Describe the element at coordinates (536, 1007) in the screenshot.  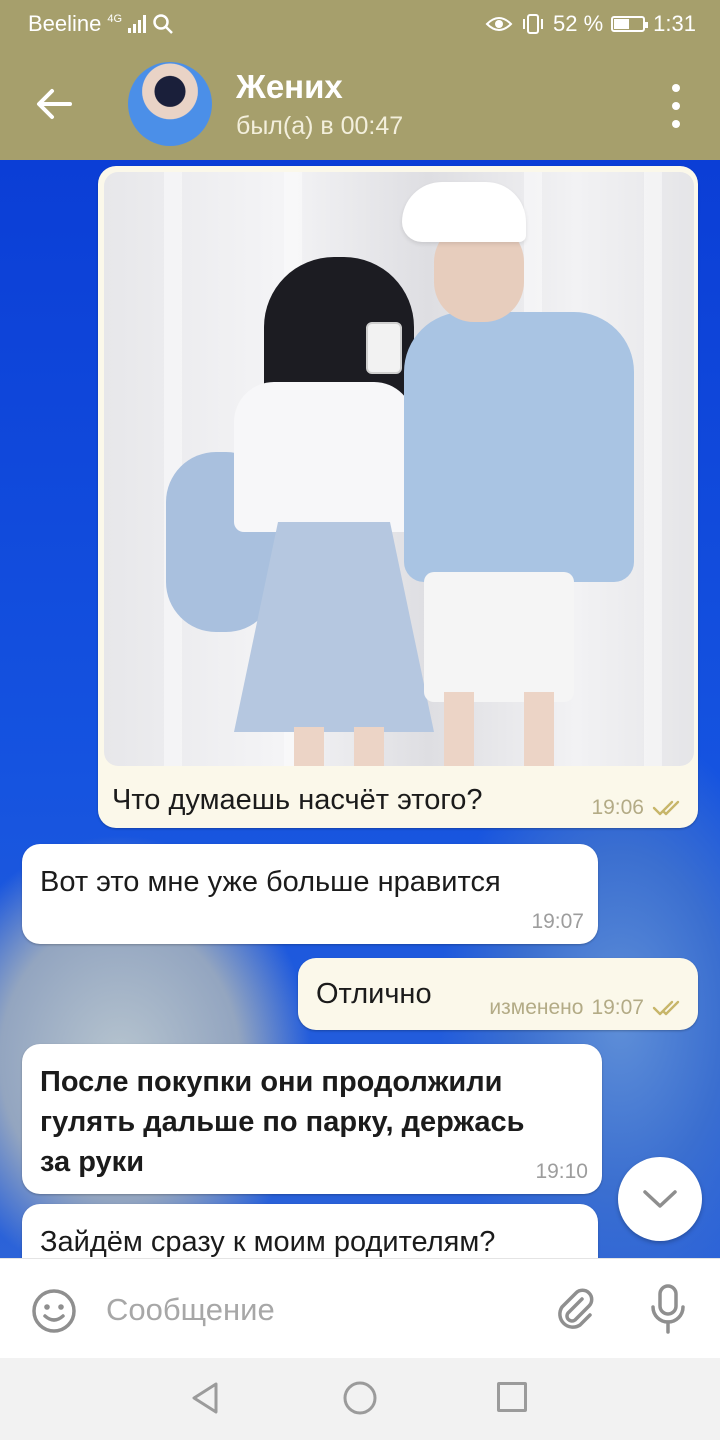
I see `edited-label: изменено` at that location.